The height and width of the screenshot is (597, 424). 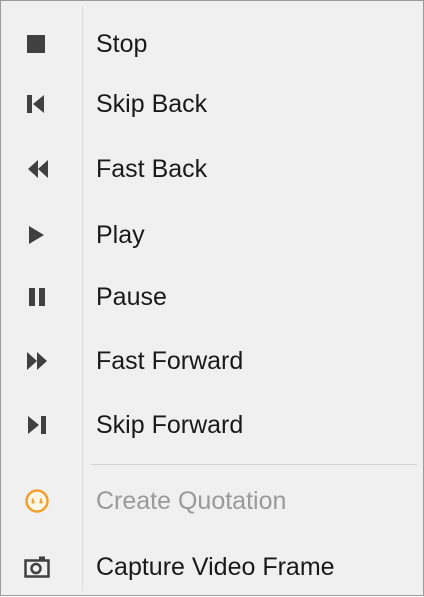 I want to click on menu-item-fast-back: Fast Back, so click(x=212, y=169).